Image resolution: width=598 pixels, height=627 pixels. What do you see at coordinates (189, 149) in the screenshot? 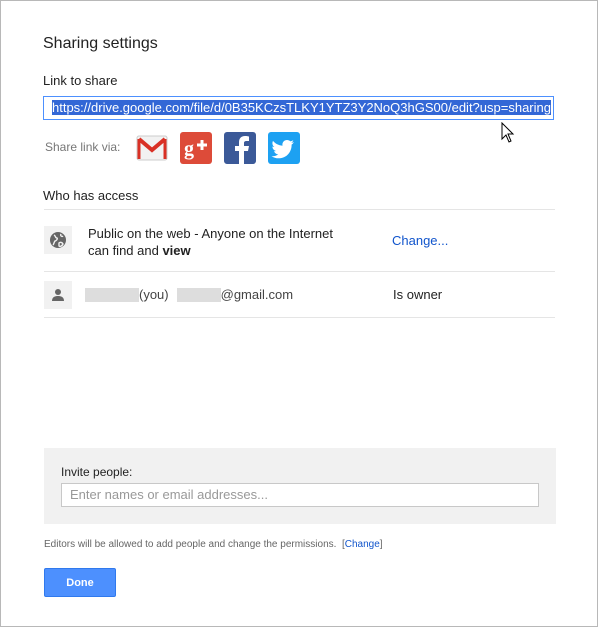
I see `svg-text: g` at bounding box center [189, 149].